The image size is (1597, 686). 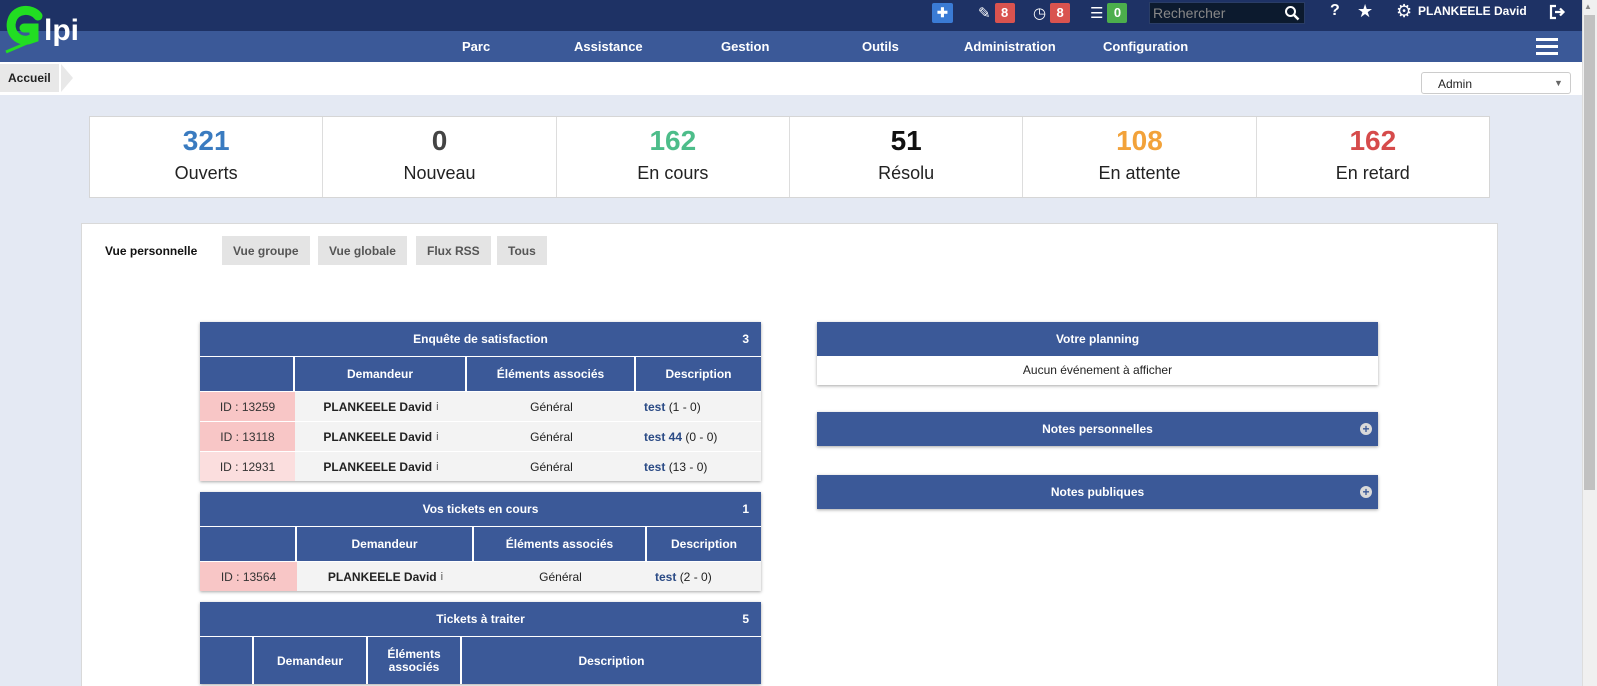 I want to click on personal-notes-header: Notes personnelles +, so click(x=1097, y=429).